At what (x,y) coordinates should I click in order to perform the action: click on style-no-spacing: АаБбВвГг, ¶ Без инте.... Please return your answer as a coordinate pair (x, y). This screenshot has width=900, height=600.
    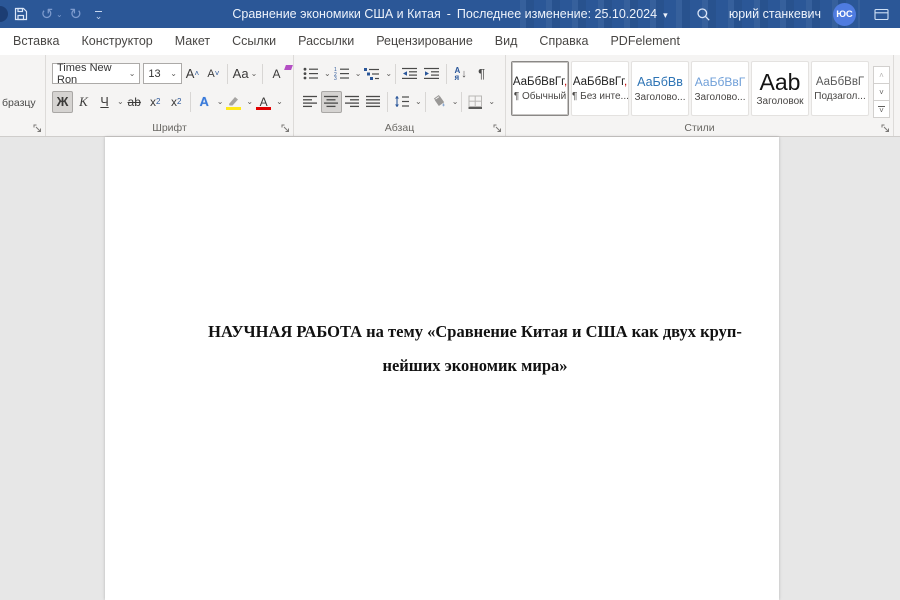
    Looking at the image, I should click on (600, 88).